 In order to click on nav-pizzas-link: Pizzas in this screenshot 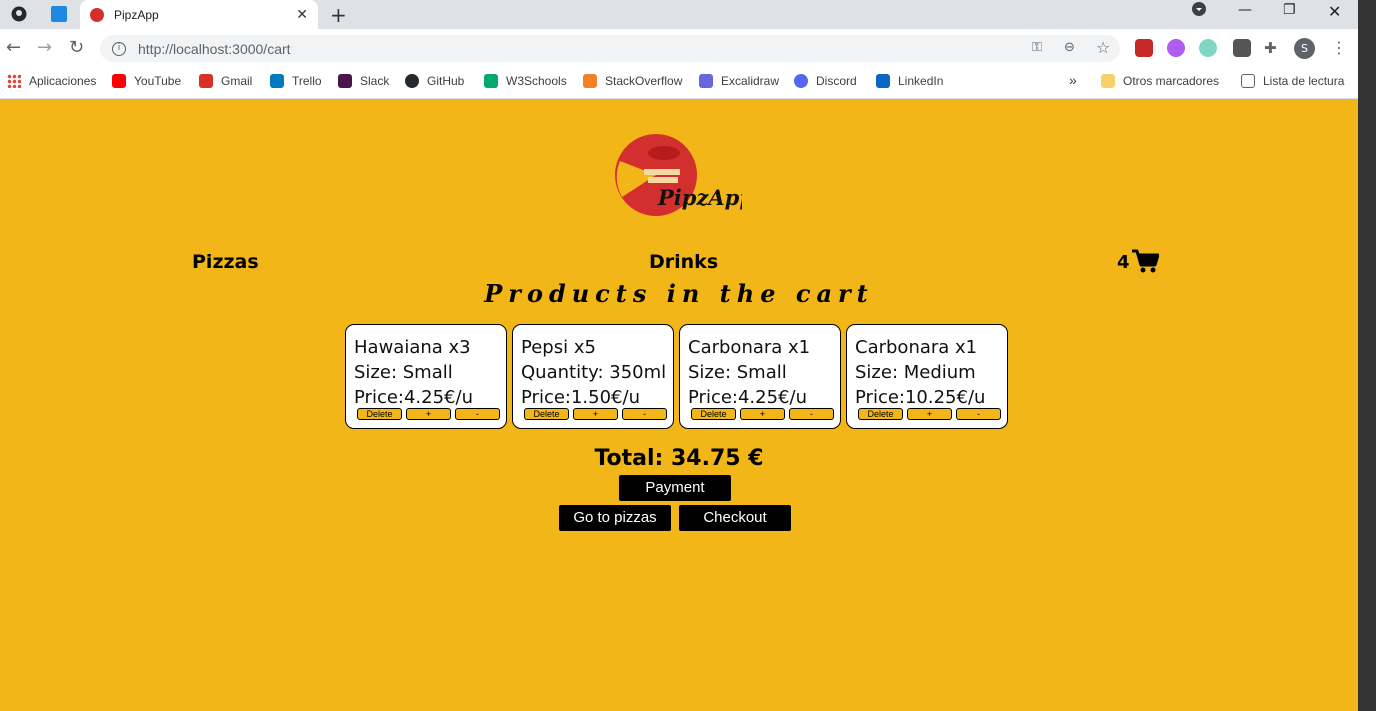, I will do `click(225, 262)`.